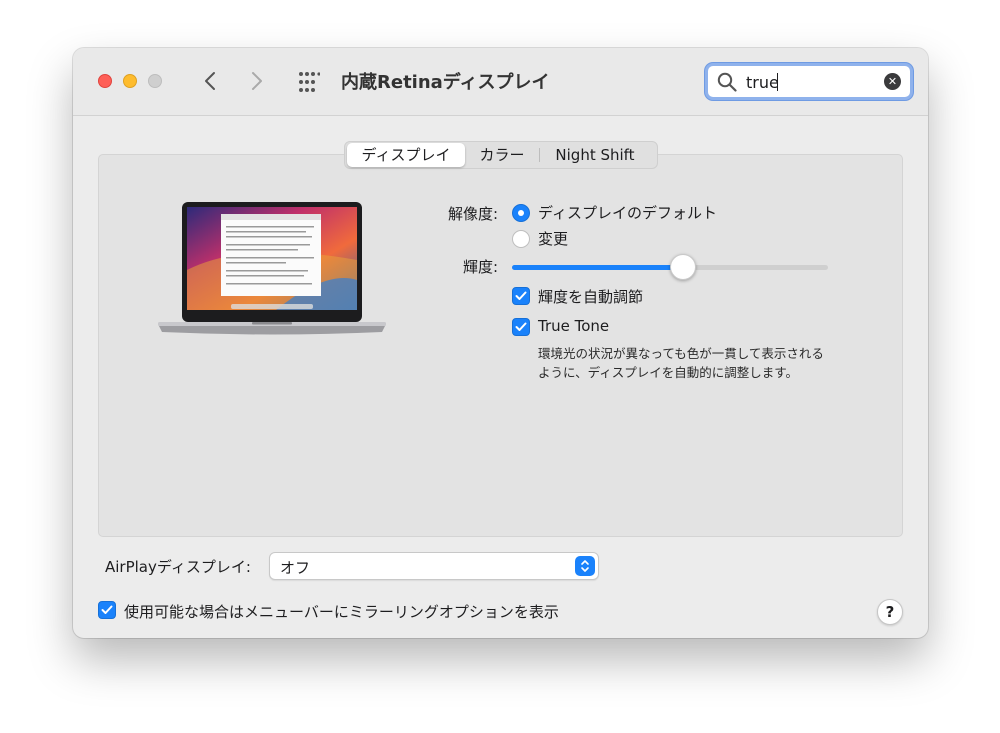 The height and width of the screenshot is (733, 1000). What do you see at coordinates (627, 212) in the screenshot?
I see `radio-default-label: ディスプレイのデフォルト` at bounding box center [627, 212].